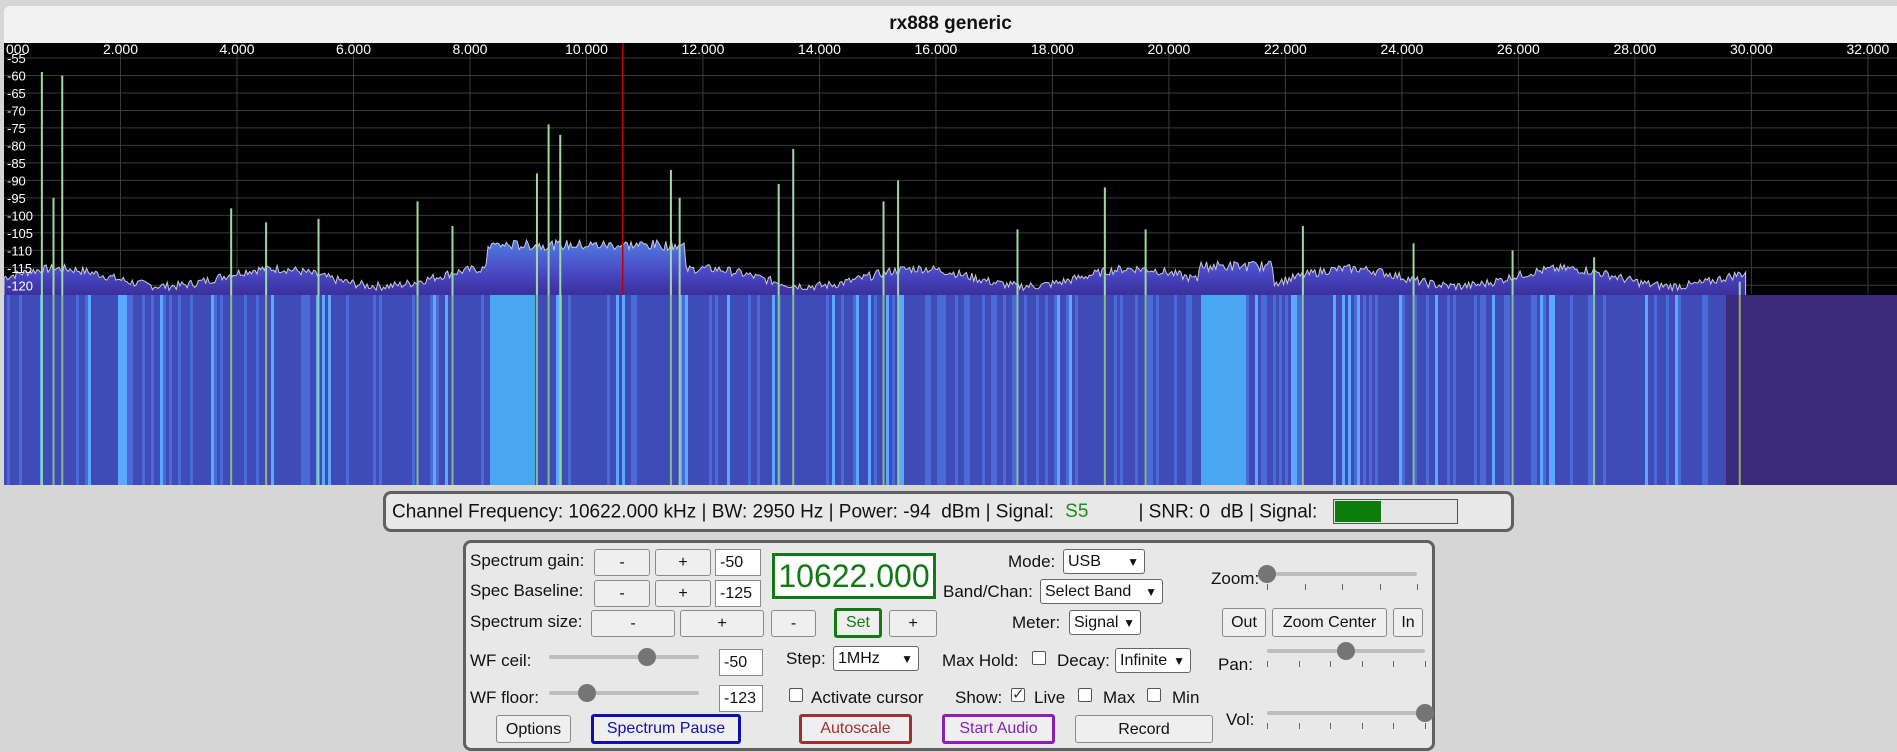 The image size is (1897, 752). I want to click on step-select: 1MHz ▼, so click(876, 658).